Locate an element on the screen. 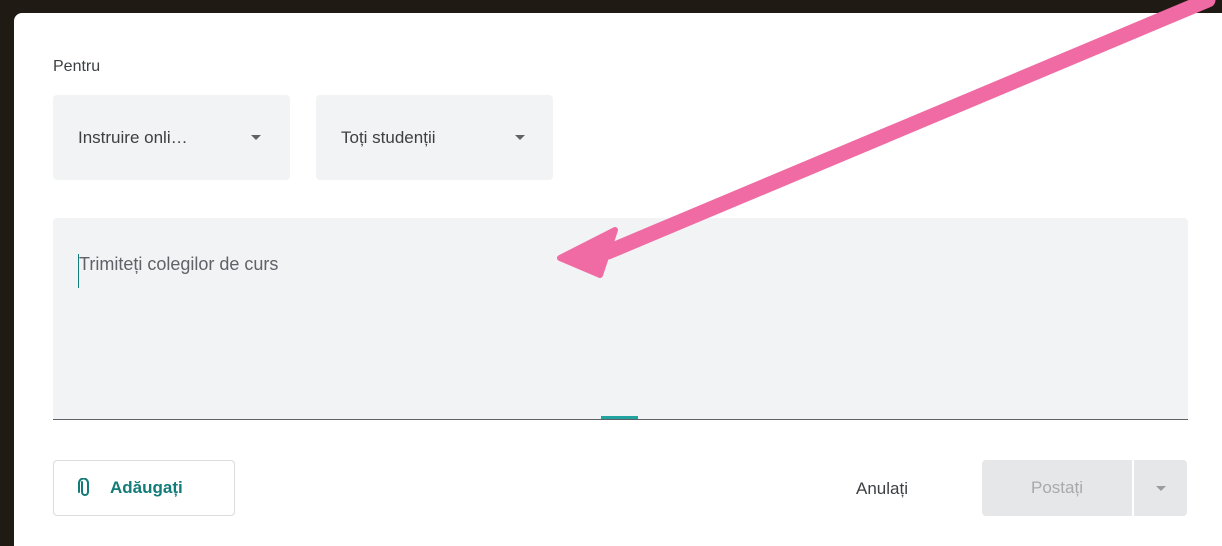 The width and height of the screenshot is (1222, 546). post-button: Postați is located at coordinates (1057, 488).